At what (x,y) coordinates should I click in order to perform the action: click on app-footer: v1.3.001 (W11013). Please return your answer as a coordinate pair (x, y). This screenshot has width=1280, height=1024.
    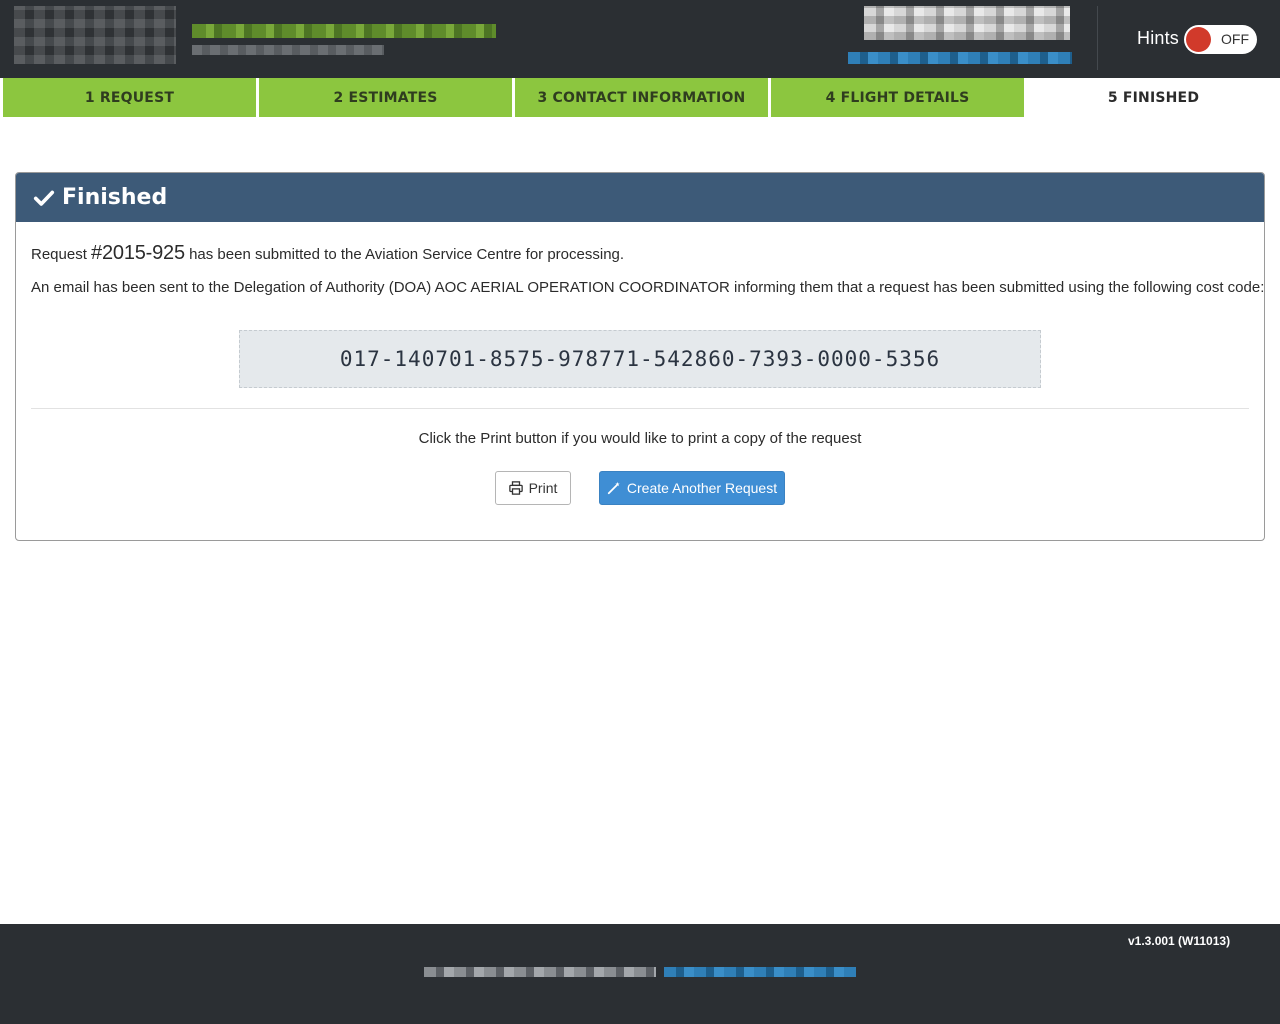
    Looking at the image, I should click on (640, 974).